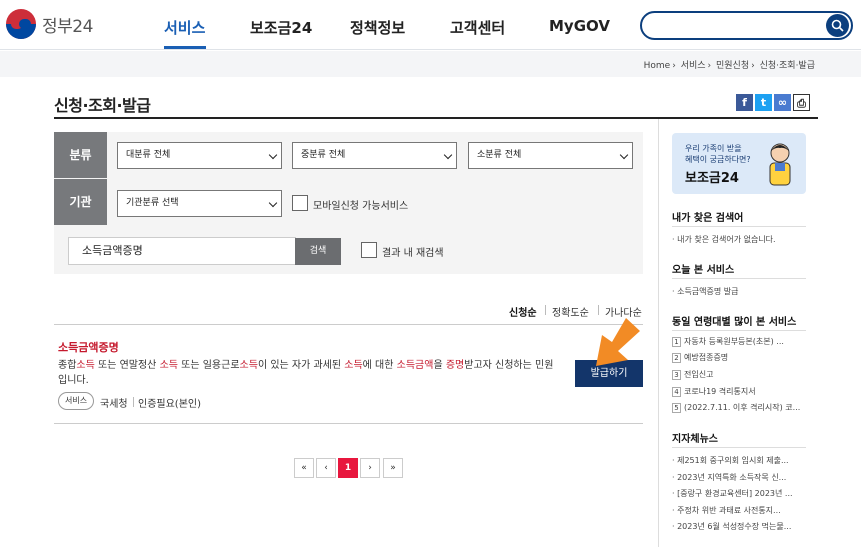 The height and width of the screenshot is (547, 861). What do you see at coordinates (550, 155) in the screenshot?
I see `category-small-select: 소분류 전체` at bounding box center [550, 155].